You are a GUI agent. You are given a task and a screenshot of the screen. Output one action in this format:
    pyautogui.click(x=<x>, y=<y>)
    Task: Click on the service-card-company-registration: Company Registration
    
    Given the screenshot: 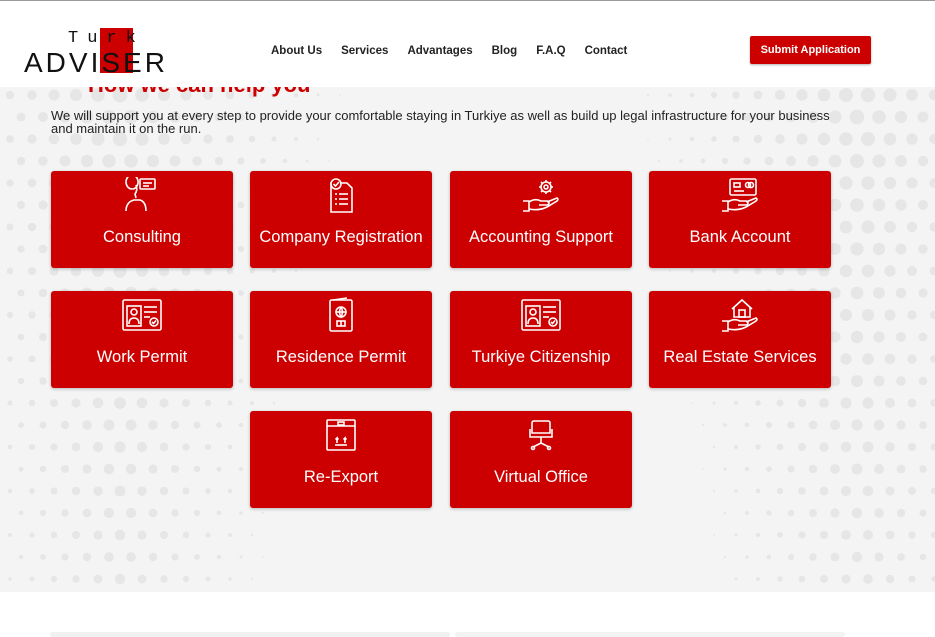 What is the action you would take?
    pyautogui.click(x=341, y=219)
    